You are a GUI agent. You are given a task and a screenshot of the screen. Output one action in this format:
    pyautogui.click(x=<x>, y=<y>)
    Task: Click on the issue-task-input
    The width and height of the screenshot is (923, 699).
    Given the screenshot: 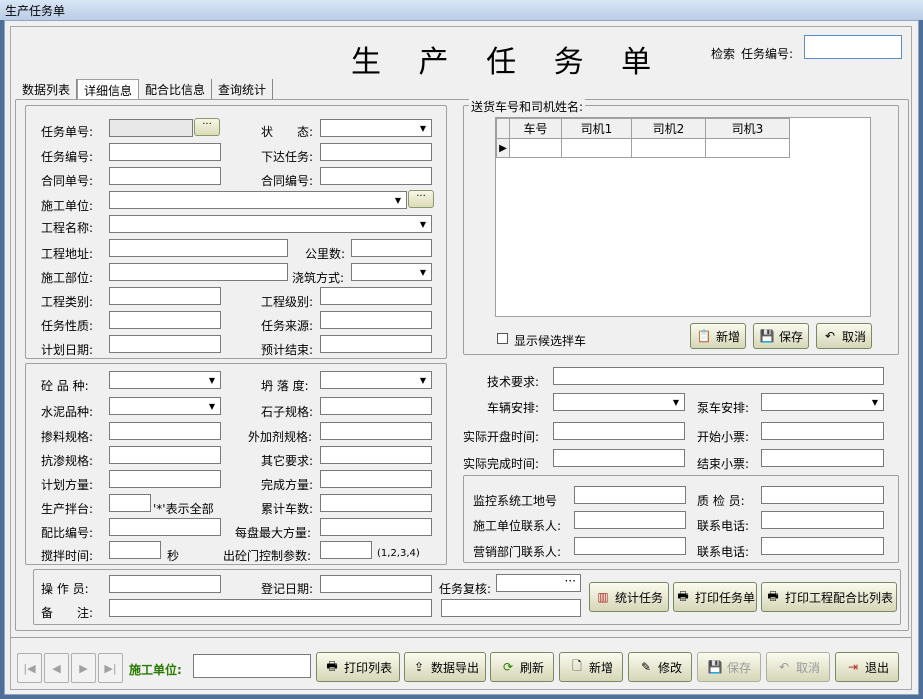 What is the action you would take?
    pyautogui.click(x=376, y=152)
    